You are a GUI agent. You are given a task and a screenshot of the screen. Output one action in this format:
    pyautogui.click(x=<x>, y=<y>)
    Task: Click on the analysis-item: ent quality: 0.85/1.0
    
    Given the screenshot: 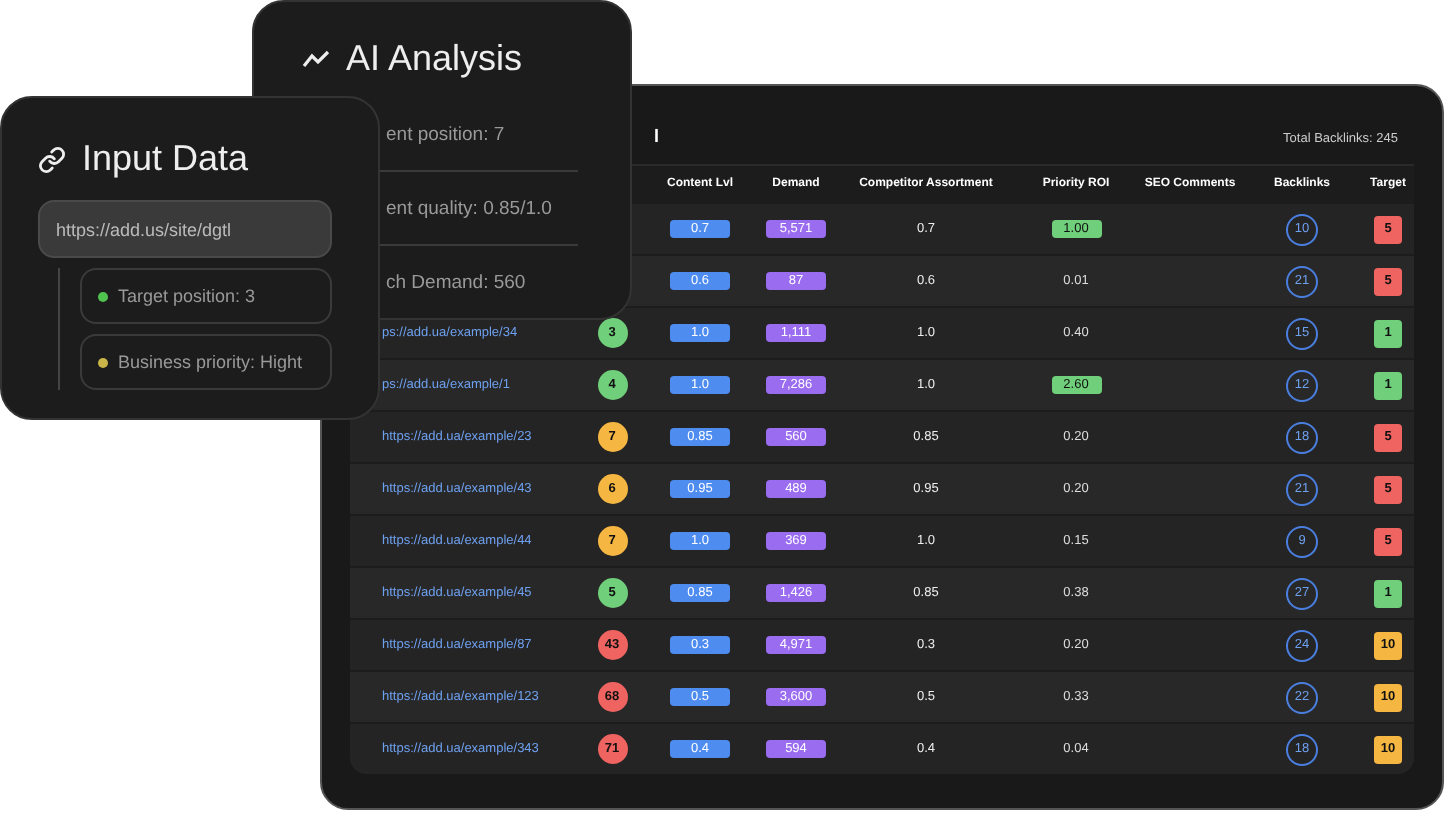 What is the action you would take?
    pyautogui.click(x=469, y=208)
    